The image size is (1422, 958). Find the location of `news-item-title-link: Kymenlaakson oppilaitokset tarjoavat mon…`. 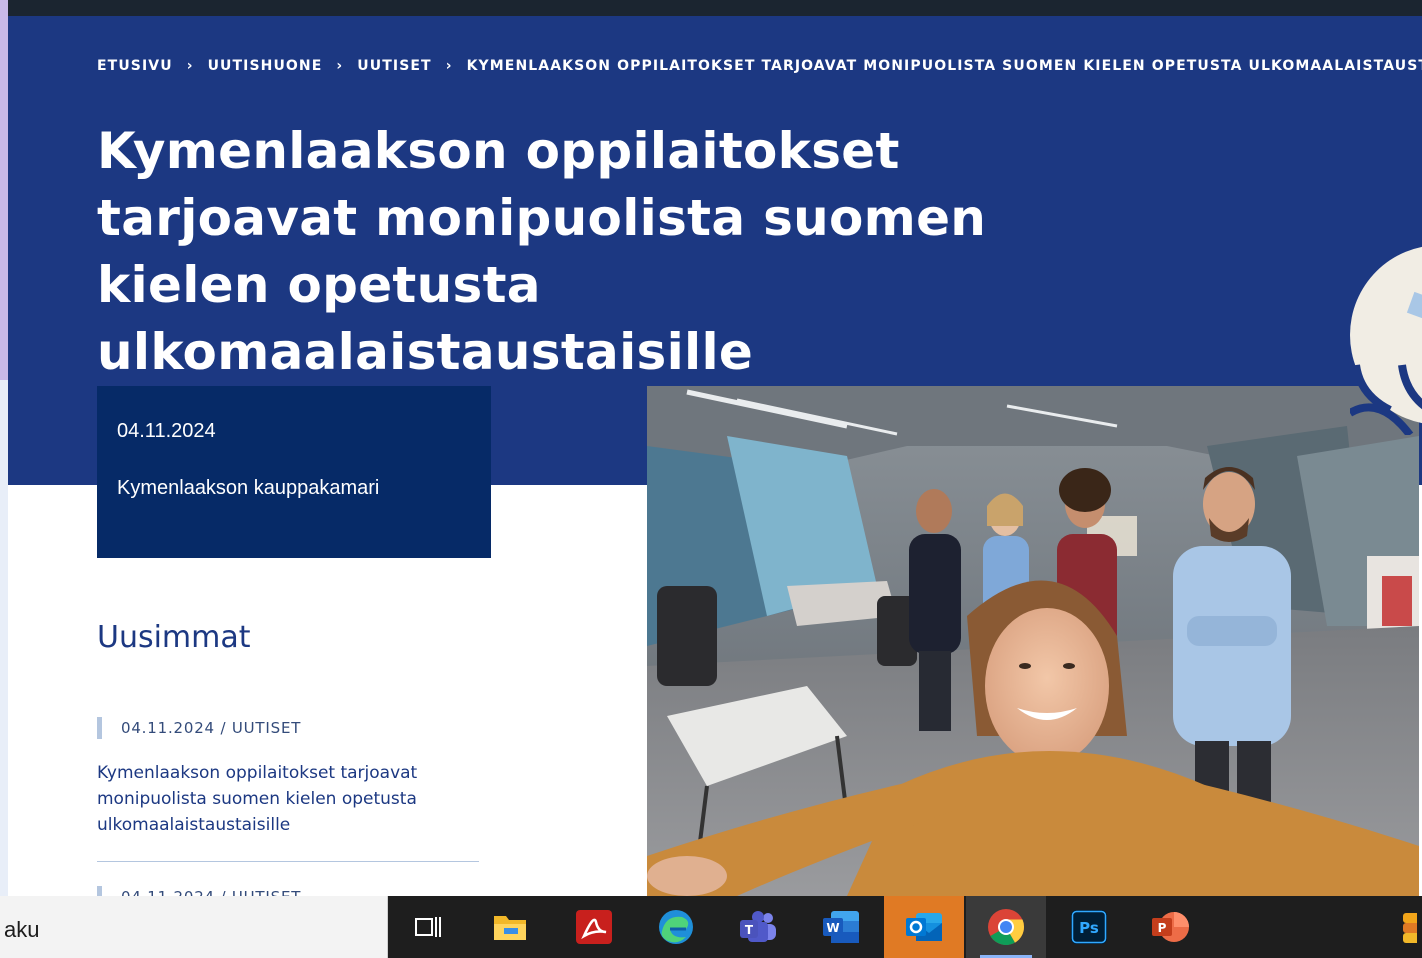

news-item-title-link: Kymenlaakson oppilaitokset tarjoavat mon… is located at coordinates (288, 799).